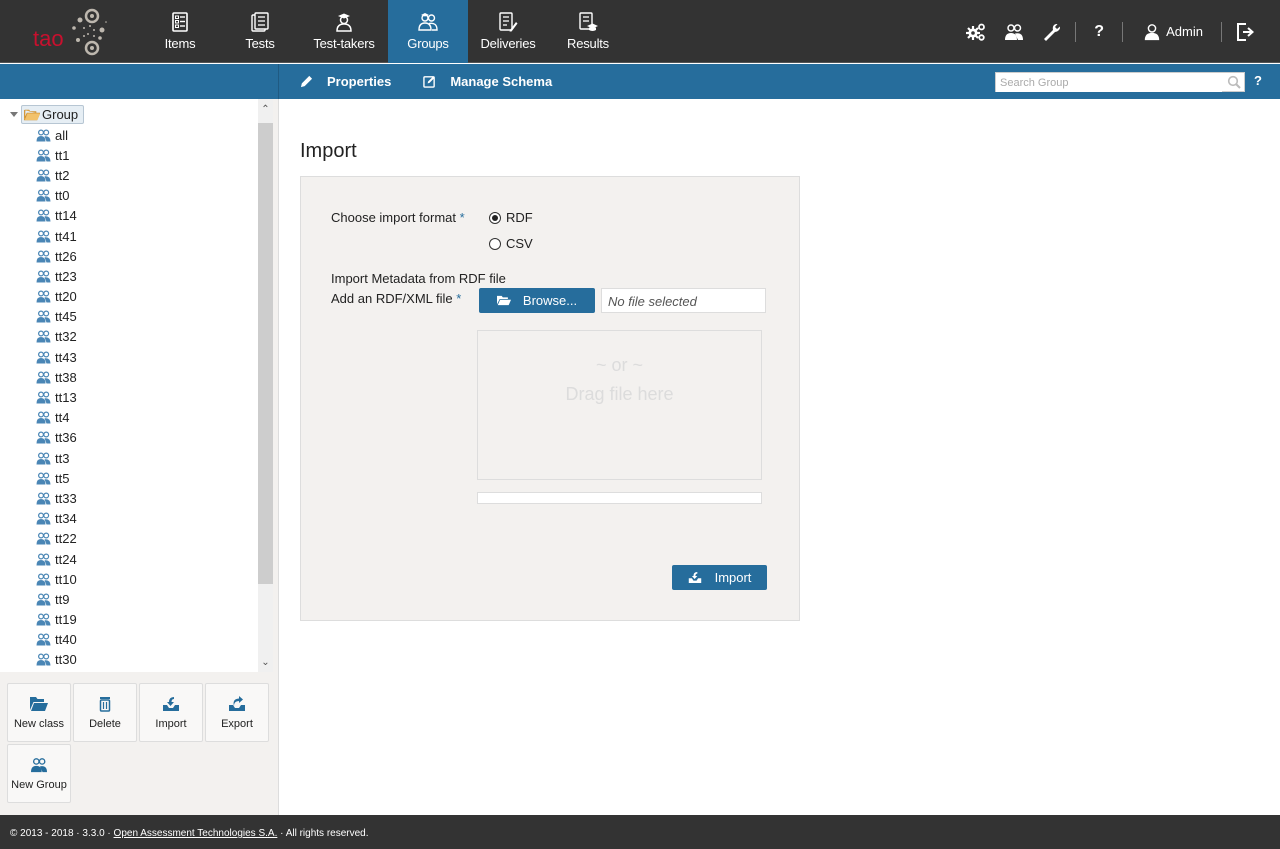  I want to click on tree-scrollbar: ⌃ ⌄, so click(265, 385).